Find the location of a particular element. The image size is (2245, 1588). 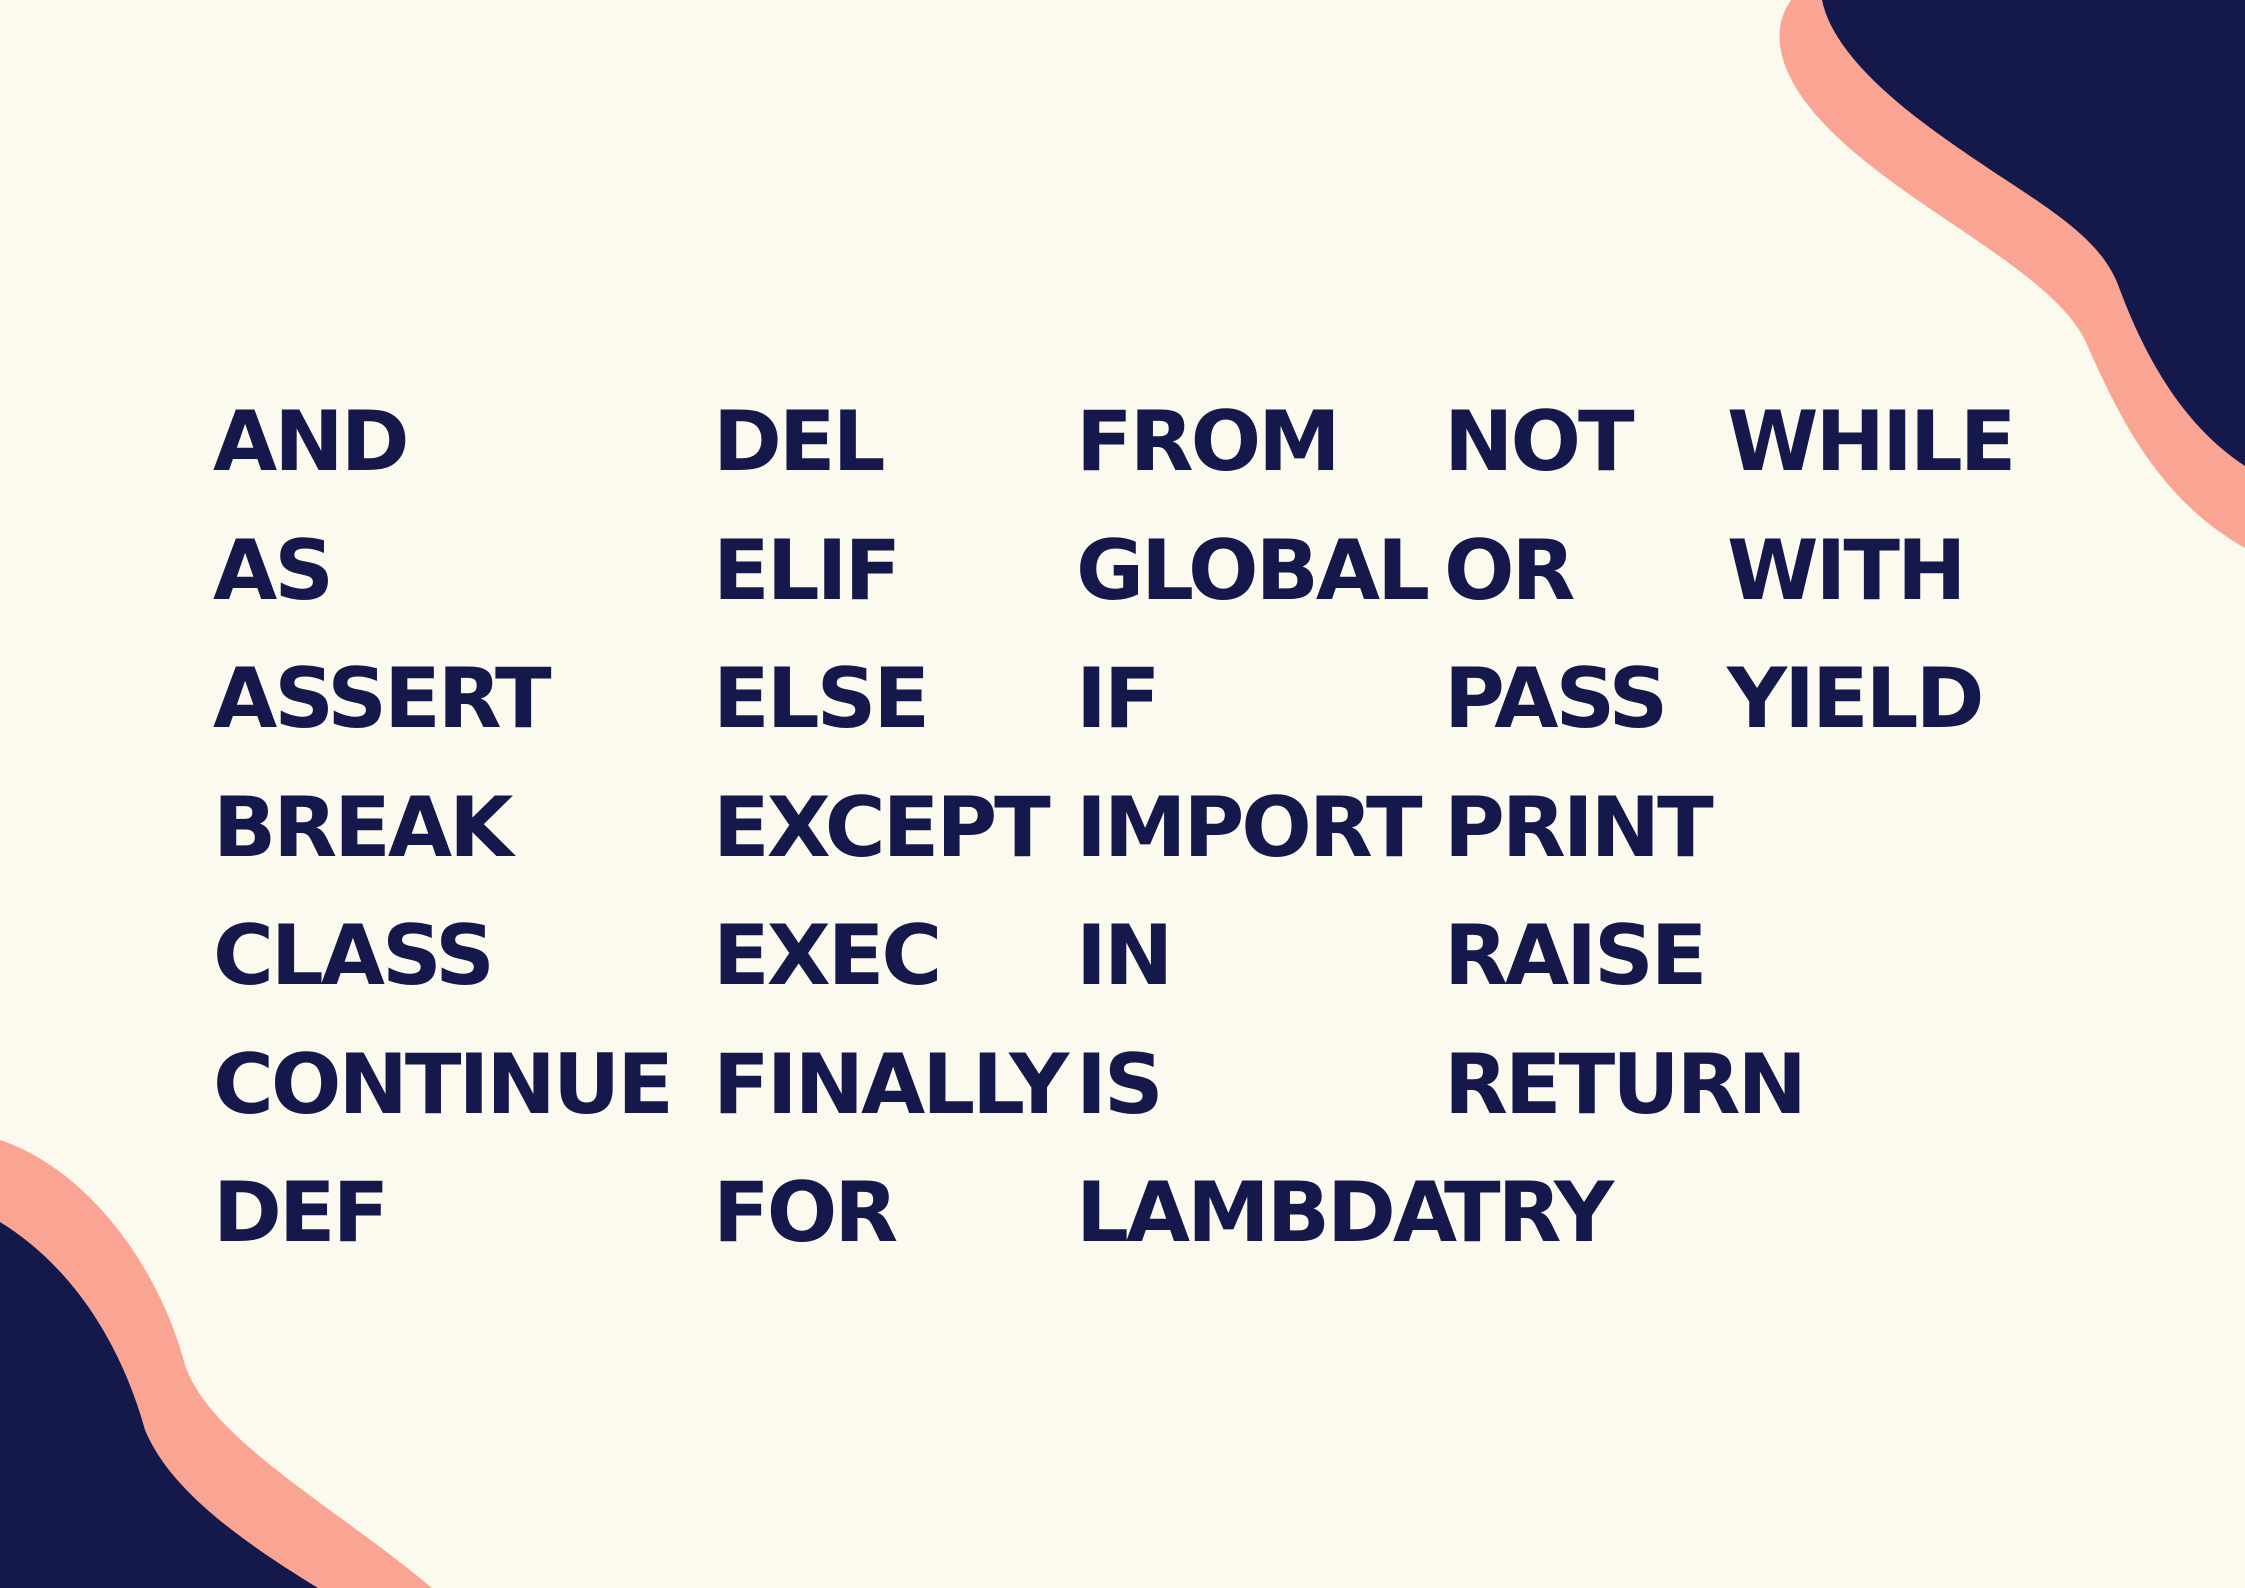

keyword-column-5: WHILE WITH YIELD is located at coordinates (1871, 588).